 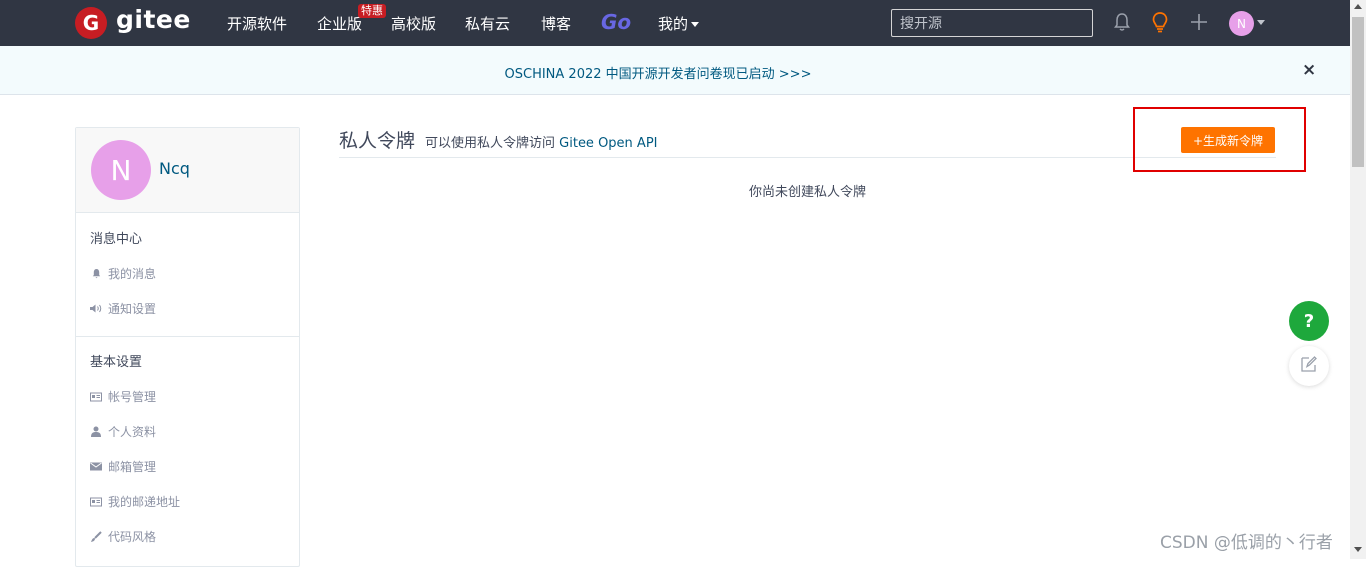 I want to click on enterprise-promo-badge: 特惠, so click(x=372, y=11).